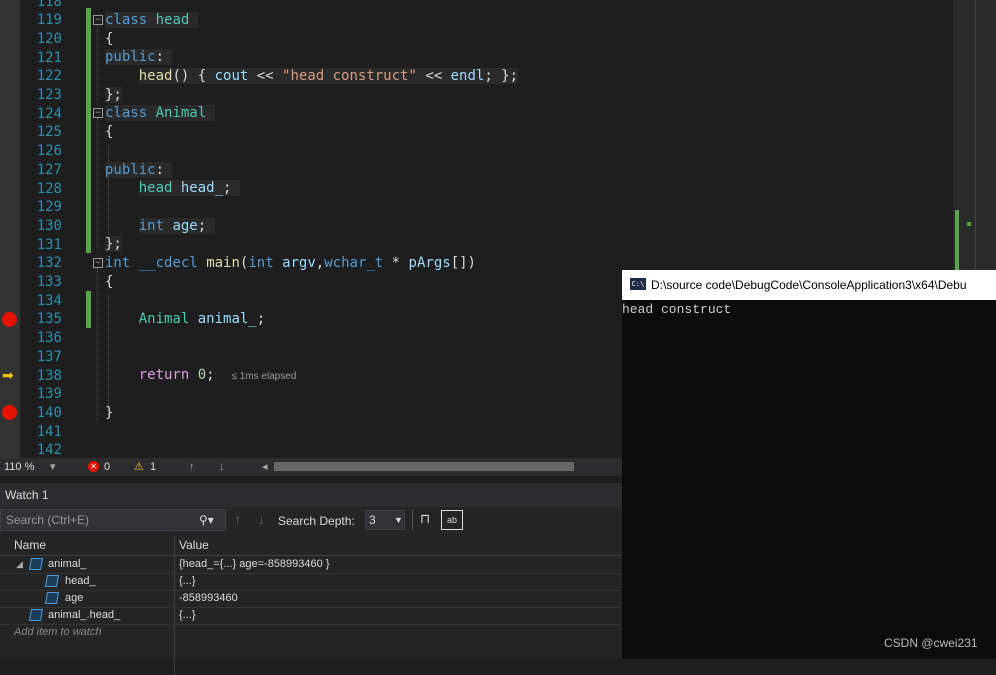 Image resolution: width=996 pixels, height=675 pixels. What do you see at coordinates (299, 263) in the screenshot?
I see `variable: argv` at bounding box center [299, 263].